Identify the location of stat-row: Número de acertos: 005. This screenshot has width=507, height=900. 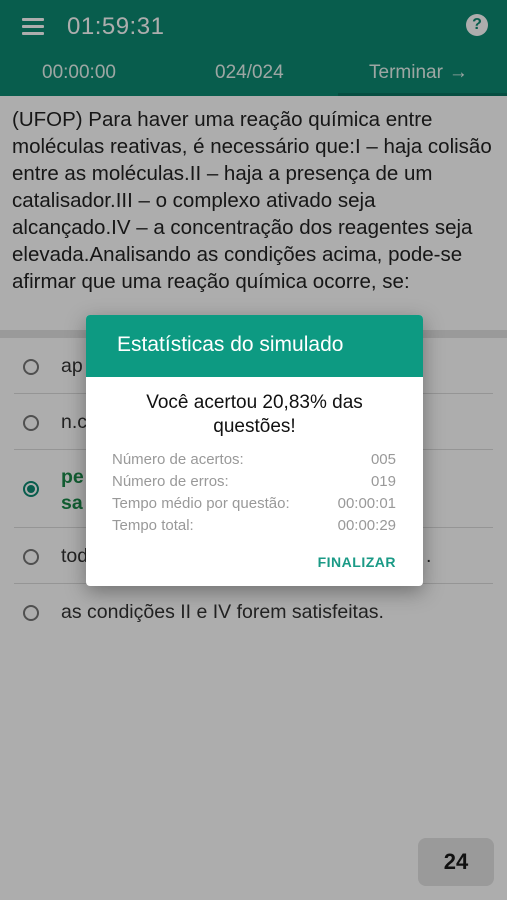
(254, 462).